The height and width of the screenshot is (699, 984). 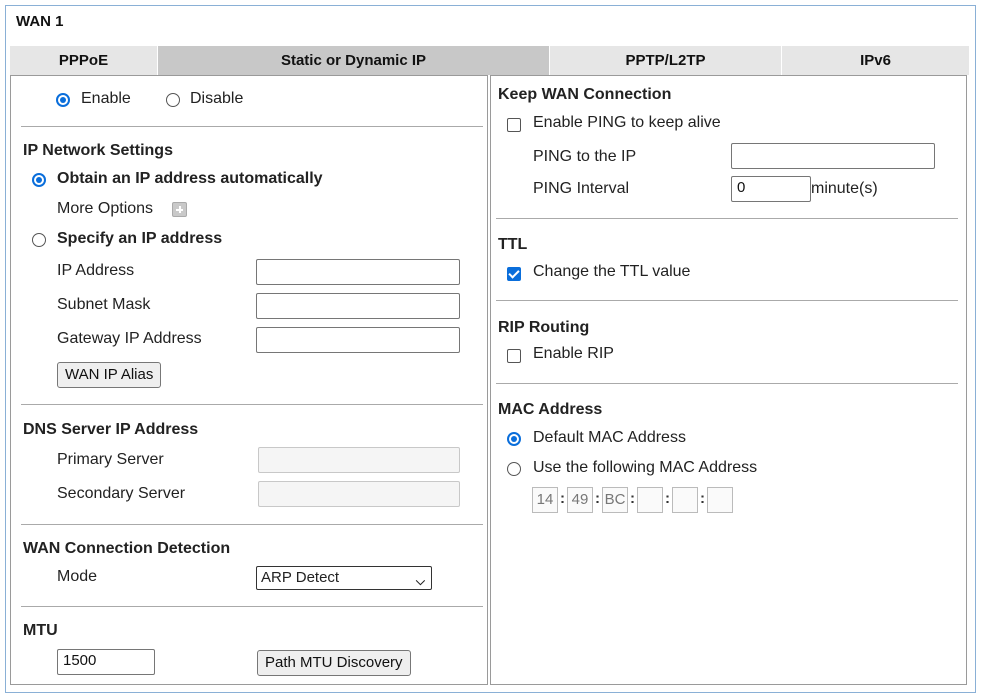 I want to click on mac-octet-input: 49, so click(x=580, y=500).